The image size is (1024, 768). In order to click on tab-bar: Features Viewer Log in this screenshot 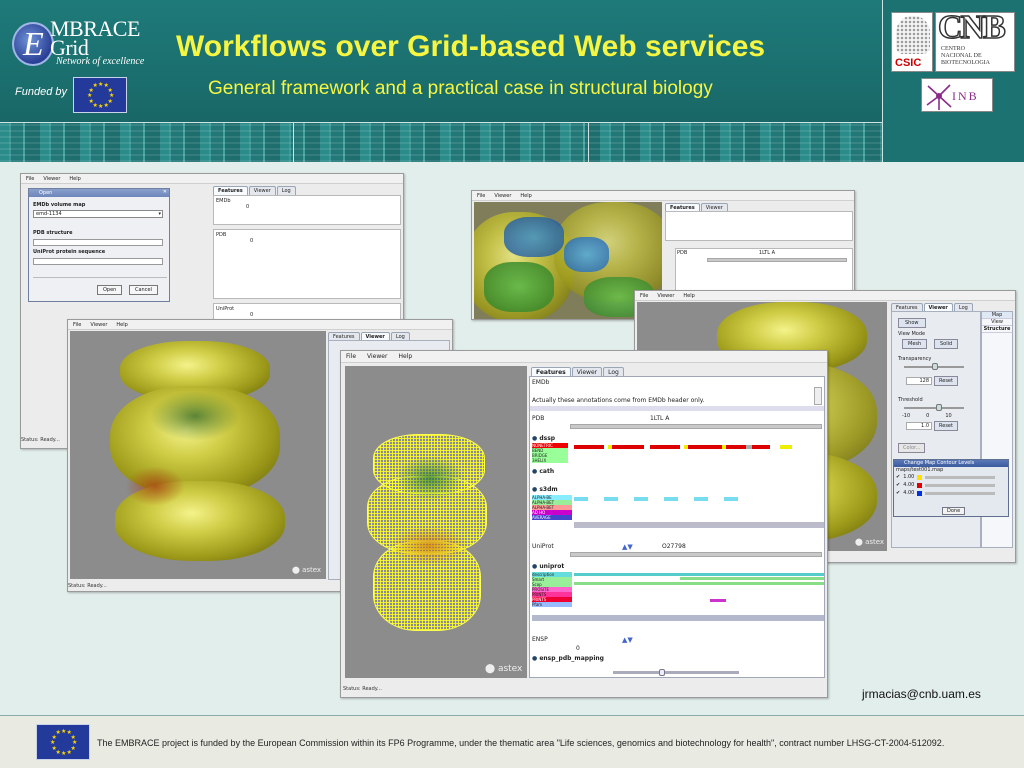, I will do `click(254, 190)`.